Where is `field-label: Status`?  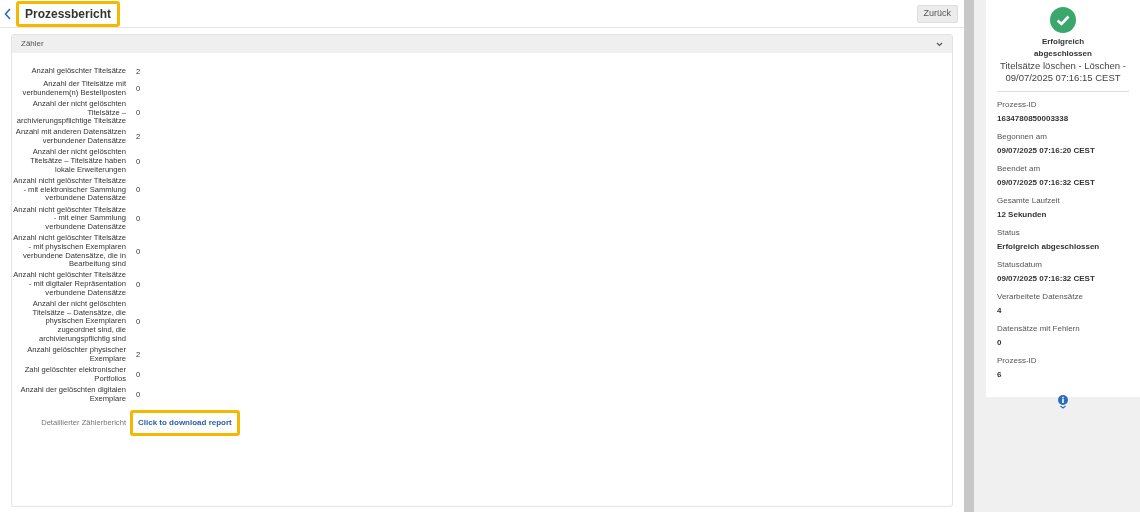
field-label: Status is located at coordinates (1009, 233).